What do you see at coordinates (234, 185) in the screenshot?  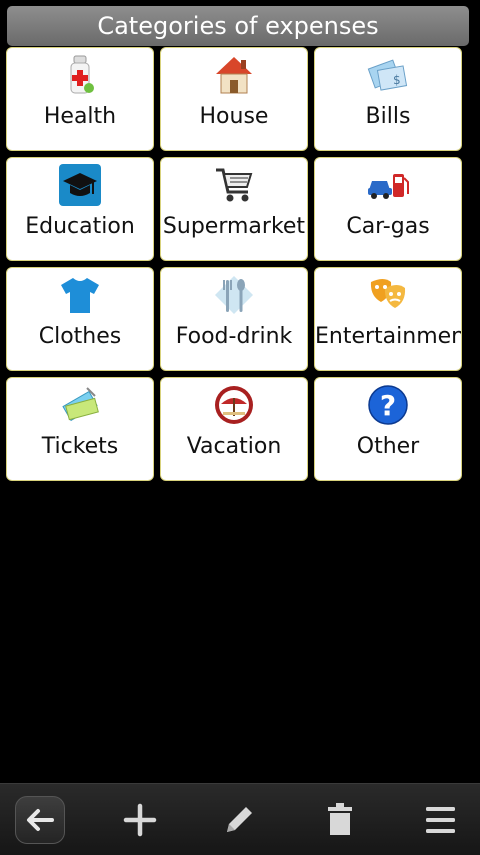 I see `shopping-cart-icon` at bounding box center [234, 185].